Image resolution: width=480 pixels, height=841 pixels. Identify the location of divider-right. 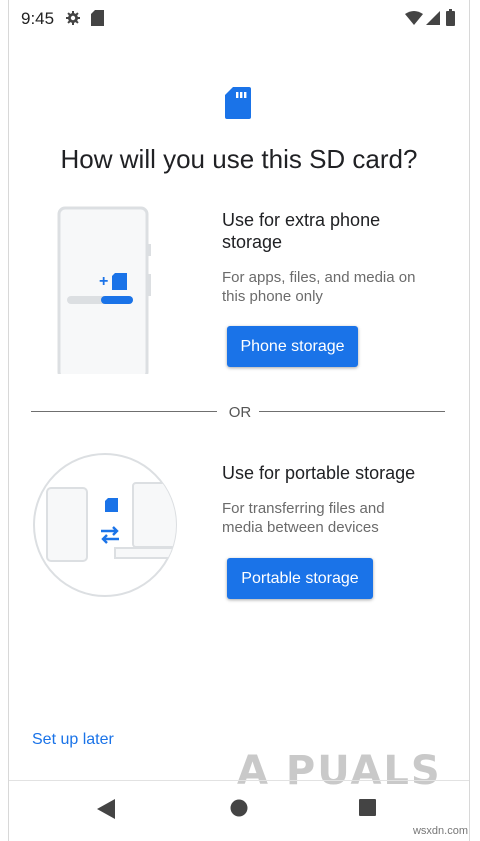
(352, 411).